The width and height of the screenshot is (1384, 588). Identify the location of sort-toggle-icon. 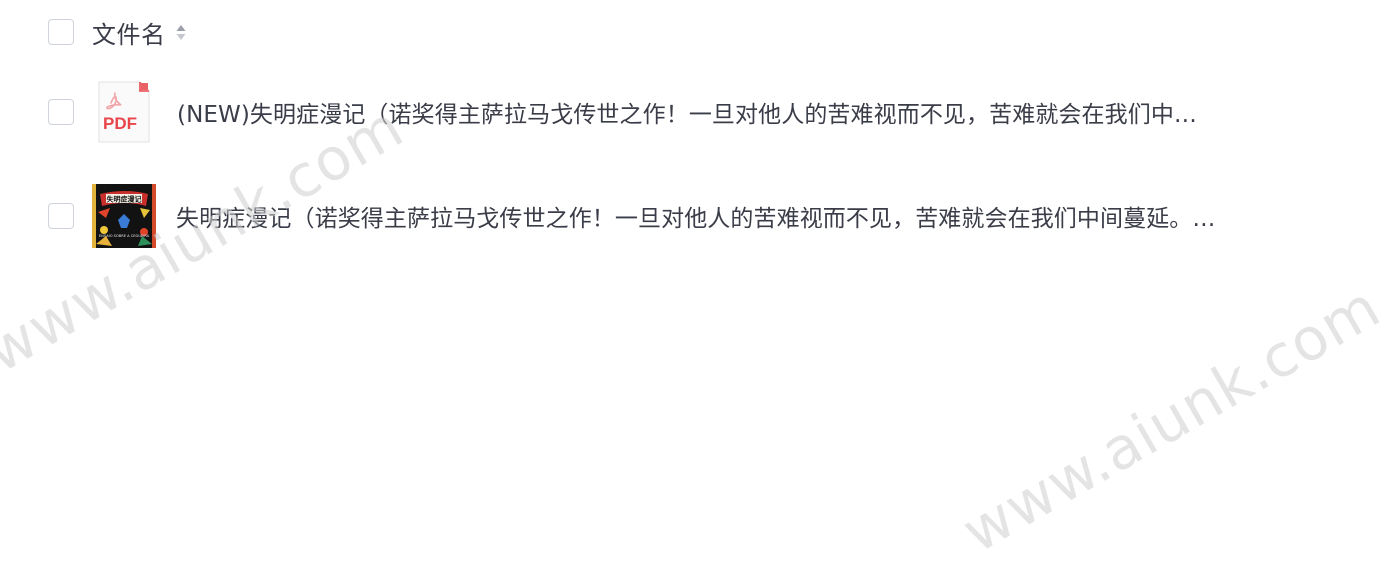
(181, 32).